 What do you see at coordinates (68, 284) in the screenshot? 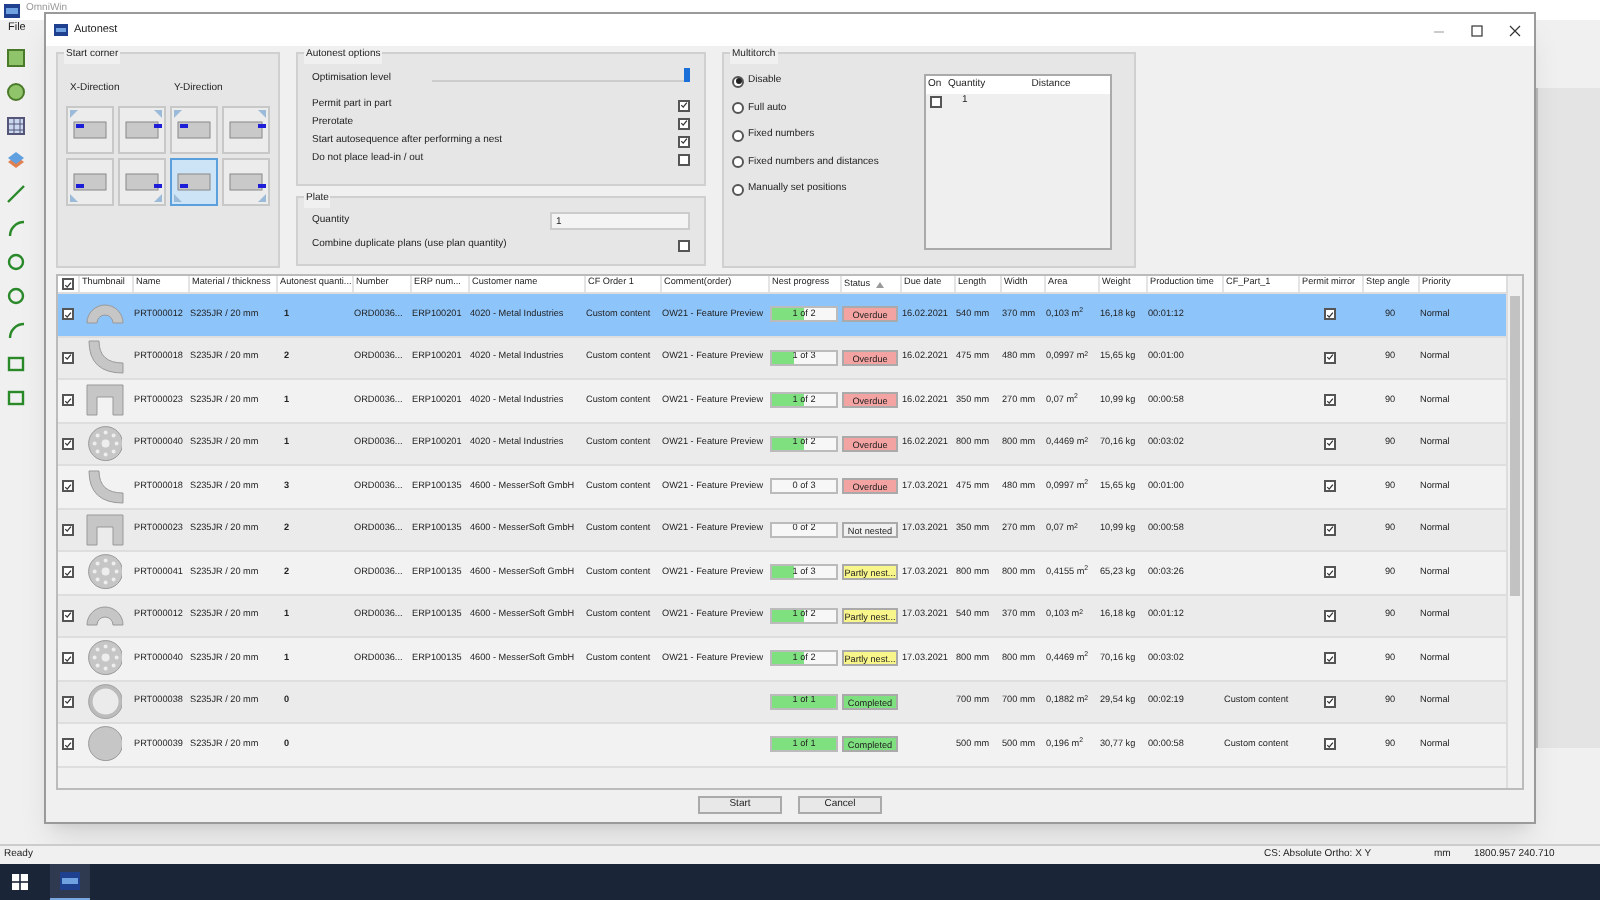
I see `select-all-checkbox` at bounding box center [68, 284].